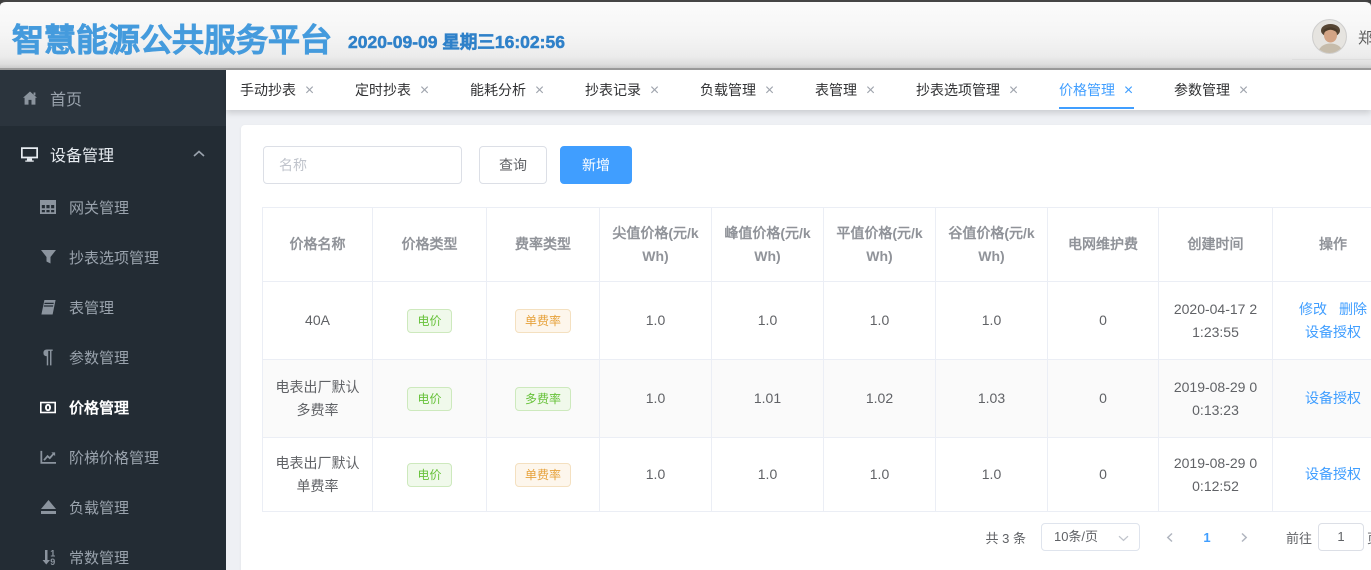 The width and height of the screenshot is (1371, 570). What do you see at coordinates (52, 561) in the screenshot?
I see `svg-text: 9` at bounding box center [52, 561].